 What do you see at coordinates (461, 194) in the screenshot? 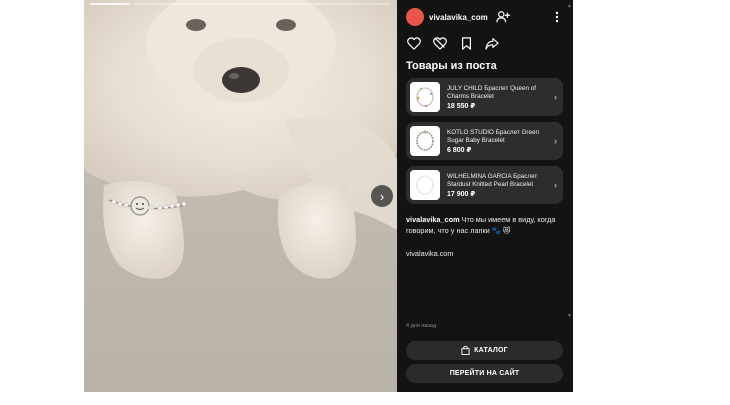
I see `product-price: 17 900 ₽` at bounding box center [461, 194].